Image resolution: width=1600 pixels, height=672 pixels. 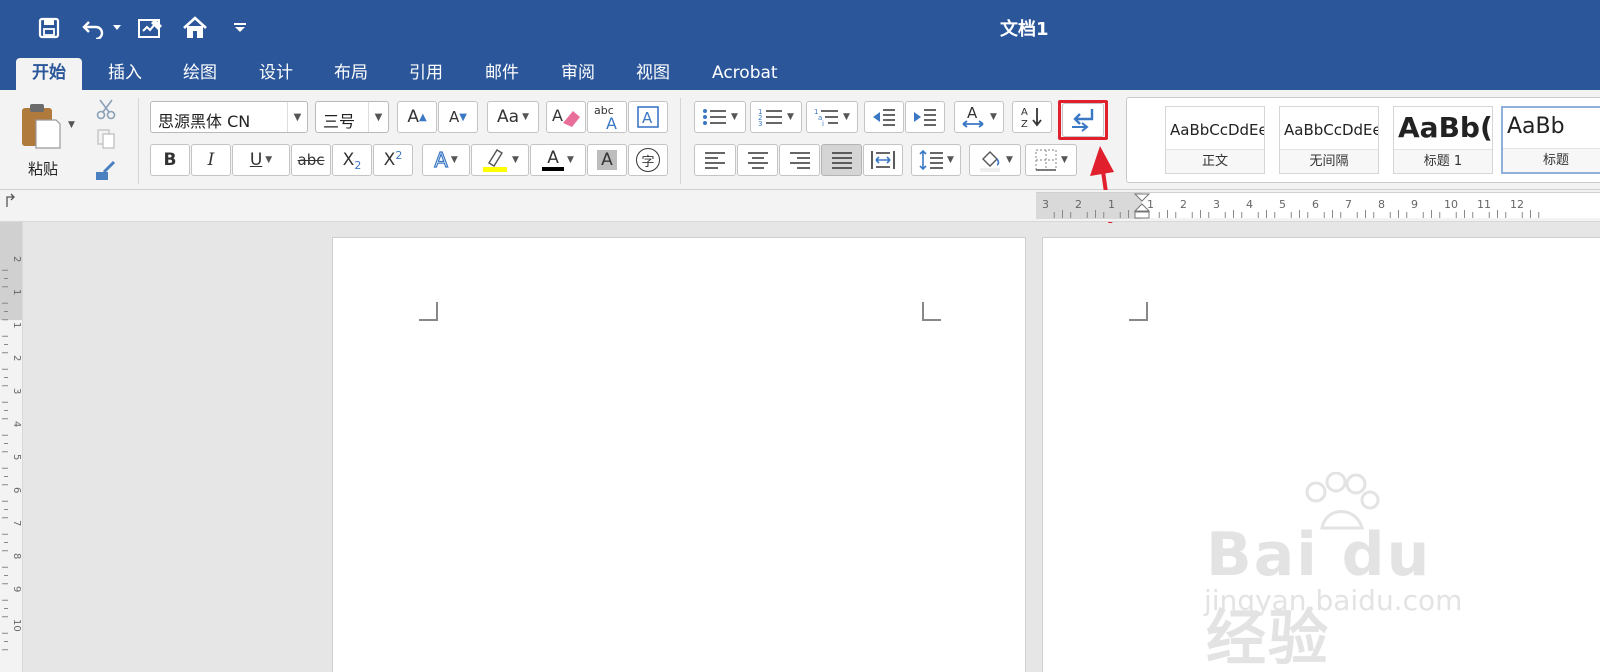 I want to click on shrink-font-label: A, so click(x=454, y=117).